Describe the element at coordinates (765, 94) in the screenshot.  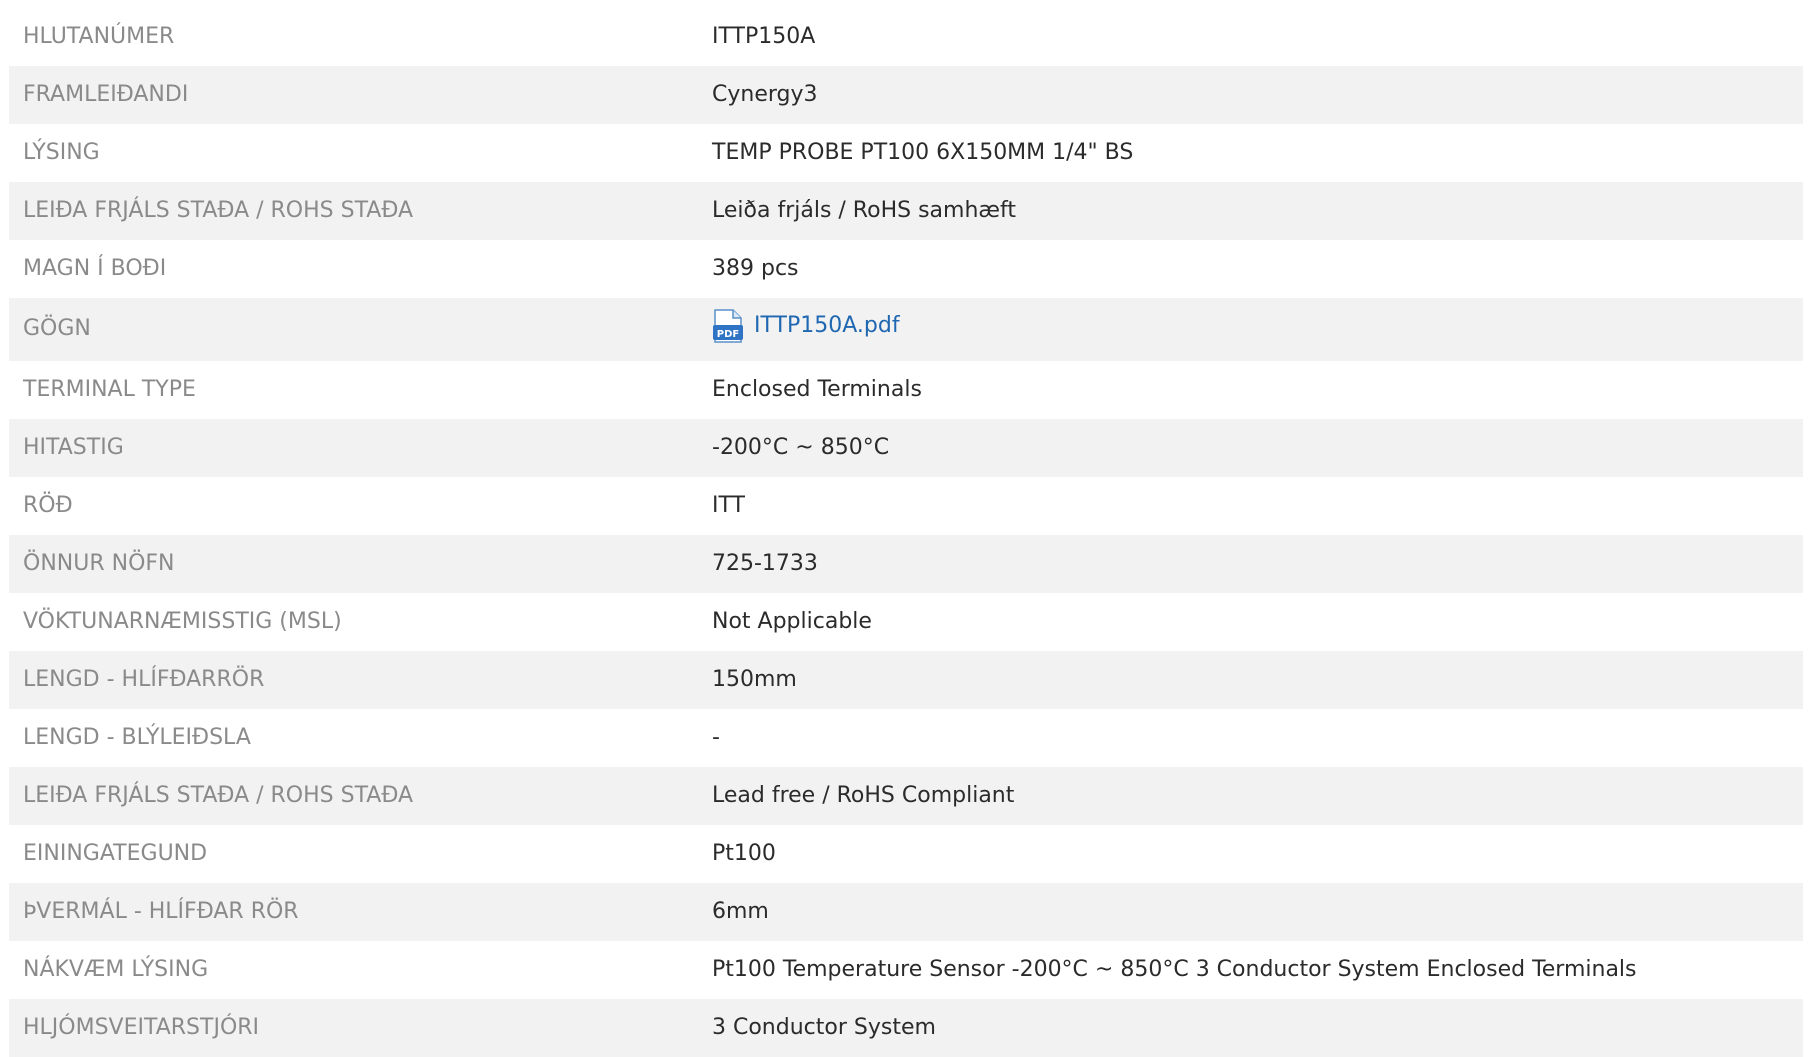
I see `spec-value: Cynergy3` at that location.